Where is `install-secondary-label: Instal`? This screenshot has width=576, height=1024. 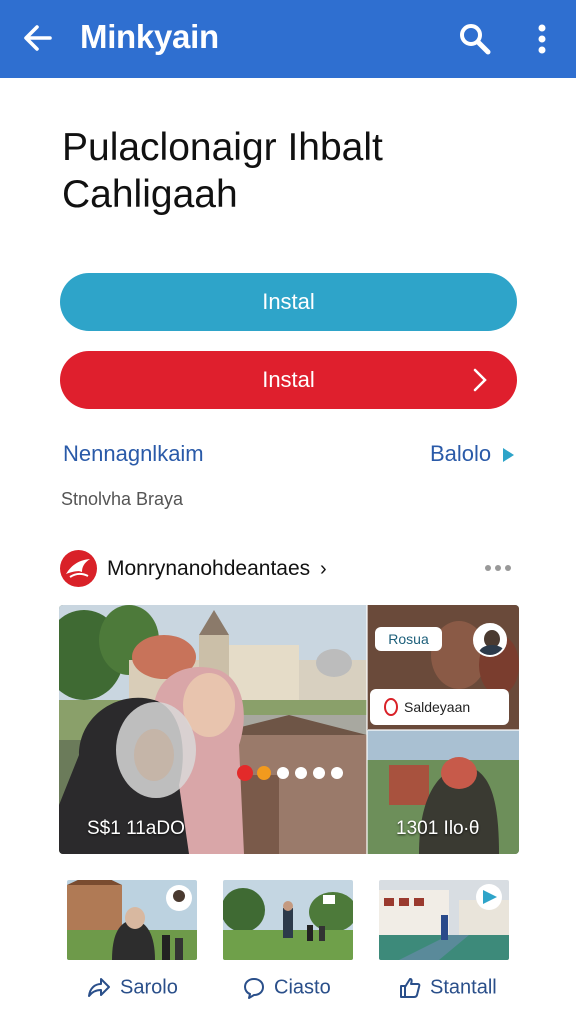 install-secondary-label: Instal is located at coordinates (288, 379).